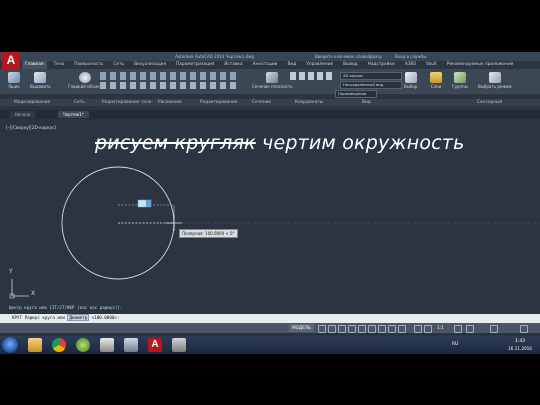  Describe the element at coordinates (301, 328) in the screenshot. I see `model-space-button: МОДЕЛЬ` at that location.